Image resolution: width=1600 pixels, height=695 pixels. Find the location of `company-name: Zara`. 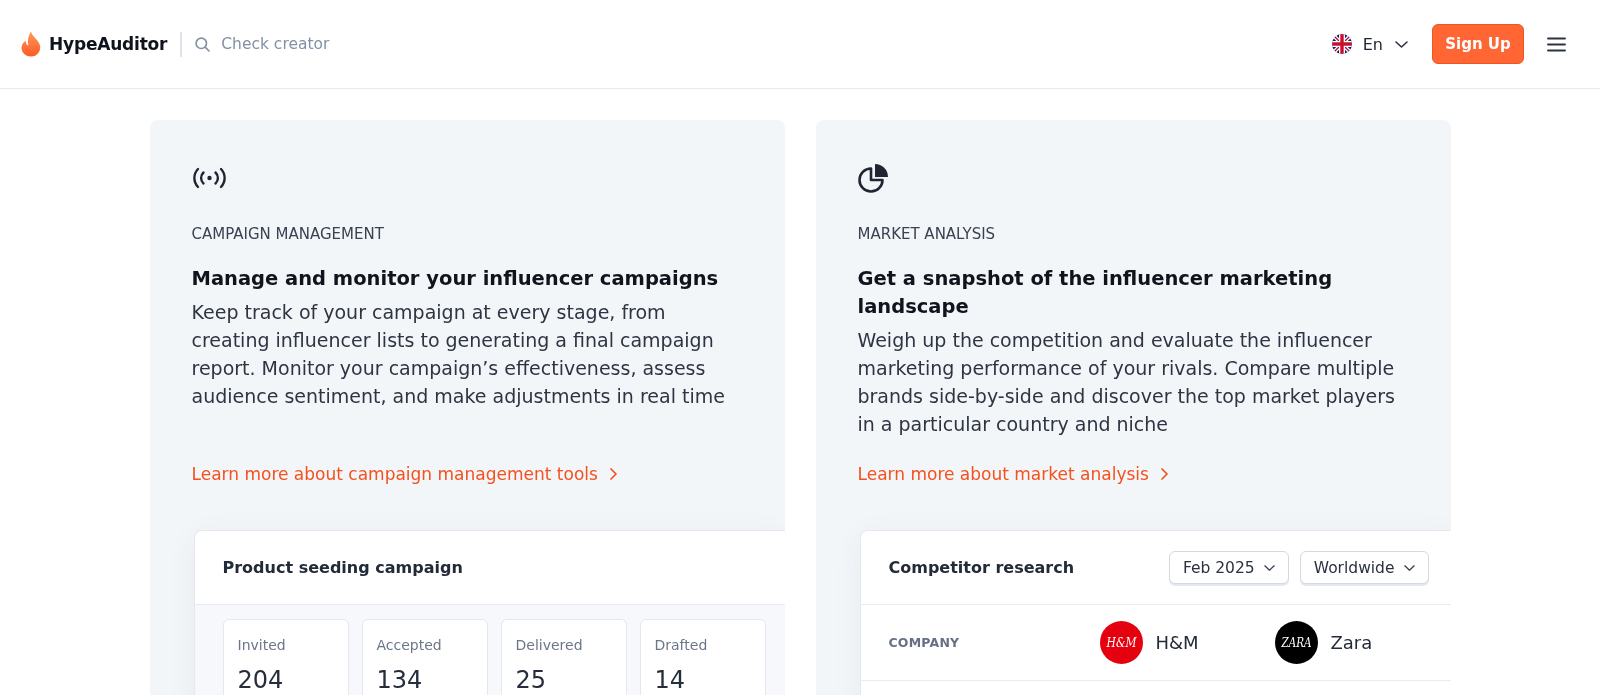

company-name: Zara is located at coordinates (1351, 642).